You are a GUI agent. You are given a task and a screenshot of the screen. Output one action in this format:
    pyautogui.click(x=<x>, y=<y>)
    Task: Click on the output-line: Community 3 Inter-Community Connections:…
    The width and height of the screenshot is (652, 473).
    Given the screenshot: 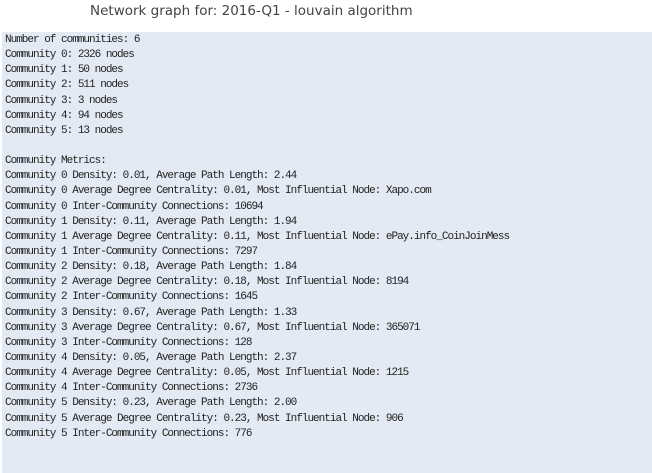 What is the action you would take?
    pyautogui.click(x=128, y=342)
    